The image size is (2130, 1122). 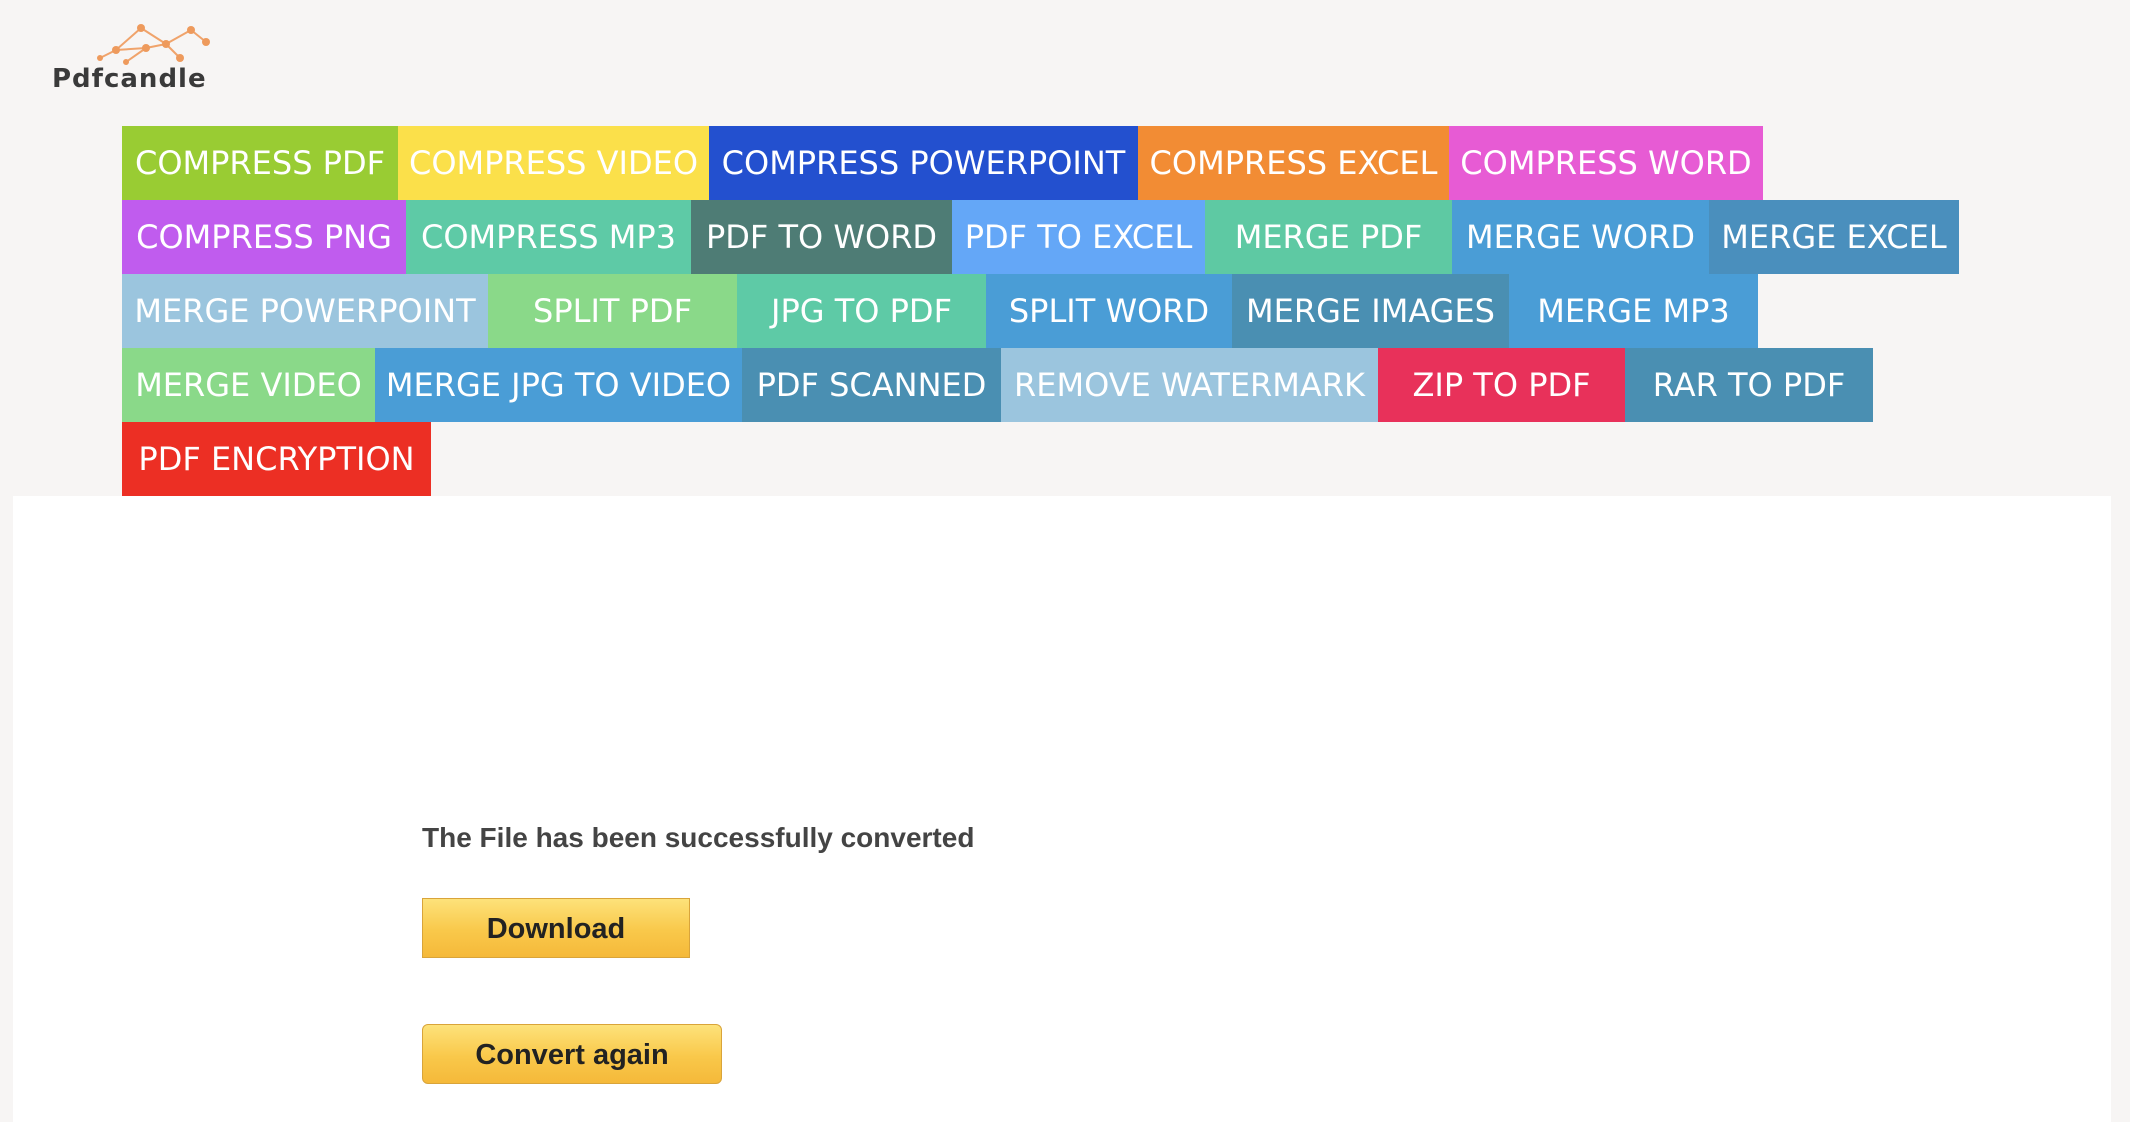 What do you see at coordinates (1606, 163) in the screenshot?
I see `nav-item-compress-word: COMPRESS WORD` at bounding box center [1606, 163].